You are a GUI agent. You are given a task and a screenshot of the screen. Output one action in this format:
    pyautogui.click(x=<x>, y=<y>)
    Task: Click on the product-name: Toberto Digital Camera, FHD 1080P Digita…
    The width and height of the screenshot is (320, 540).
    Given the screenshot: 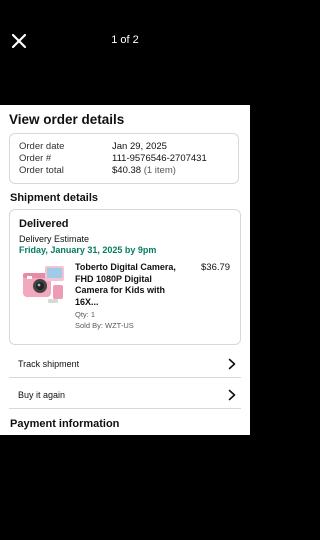 What is the action you would take?
    pyautogui.click(x=131, y=285)
    